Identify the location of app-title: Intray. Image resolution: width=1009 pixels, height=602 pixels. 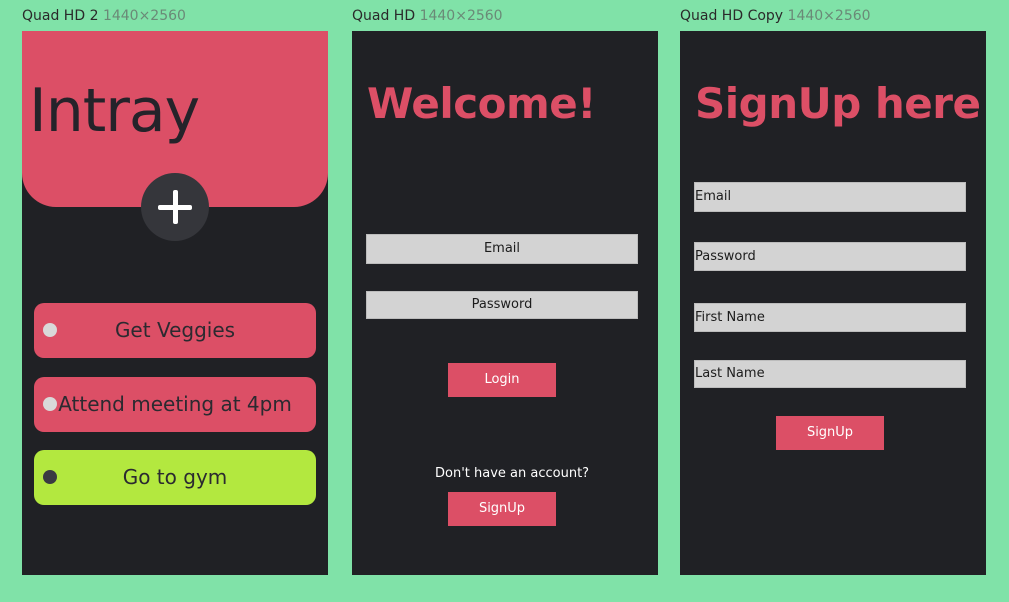
(114, 111).